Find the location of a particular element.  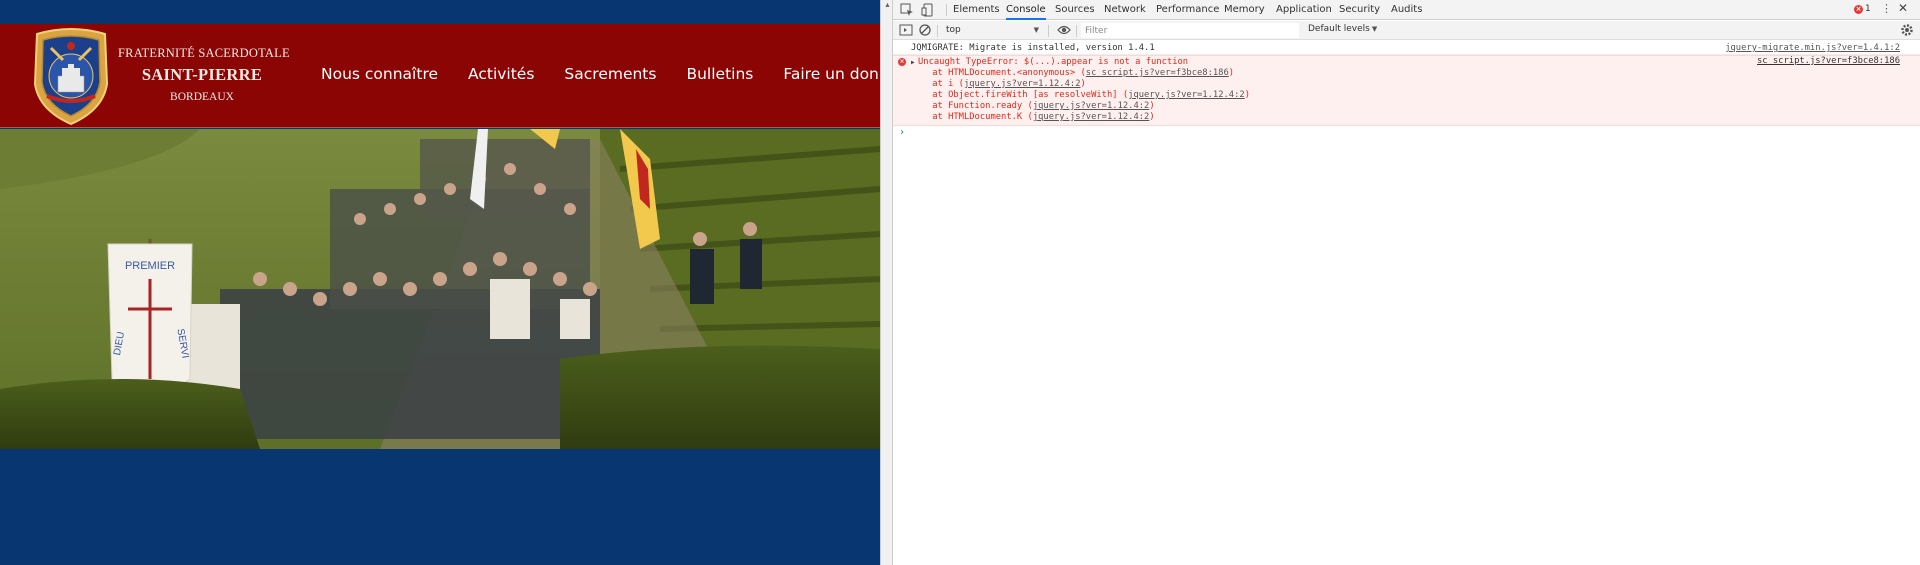

error-count: 1 is located at coordinates (1868, 9).